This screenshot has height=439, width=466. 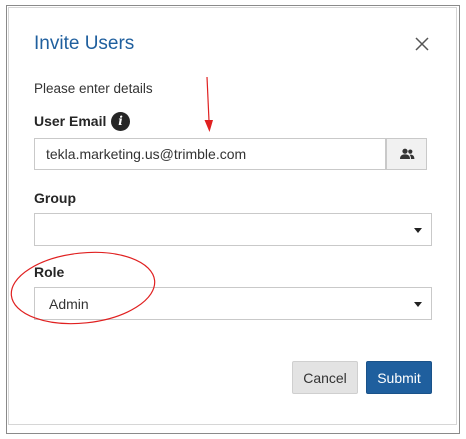 What do you see at coordinates (399, 377) in the screenshot?
I see `submit-button: Submit` at bounding box center [399, 377].